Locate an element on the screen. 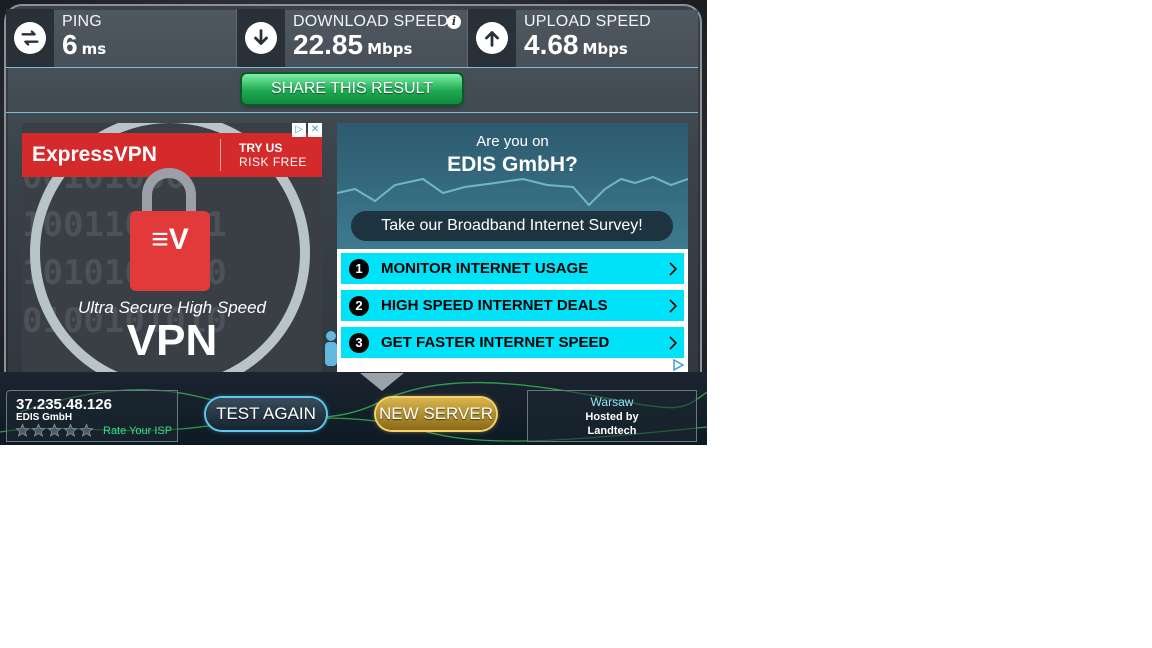 This screenshot has width=1152, height=648. survey-item-faster: 3 GET FASTER INTERNET SPEED is located at coordinates (512, 342).